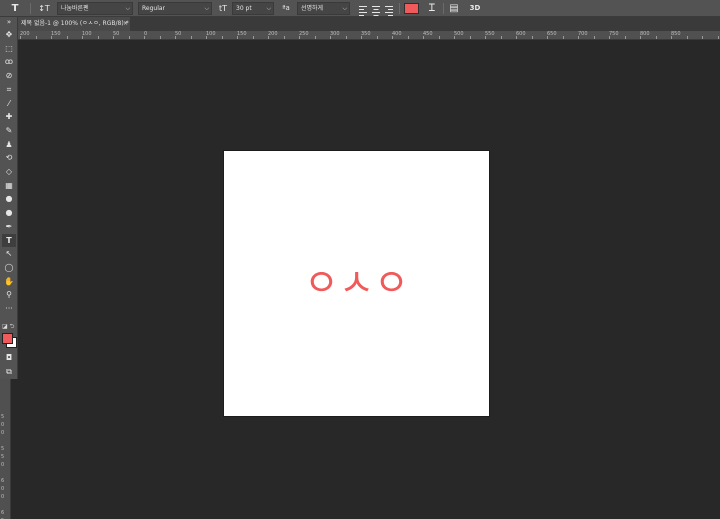  Describe the element at coordinates (5, 449) in the screenshot. I see `vertical-ruler: 500550600650` at that location.